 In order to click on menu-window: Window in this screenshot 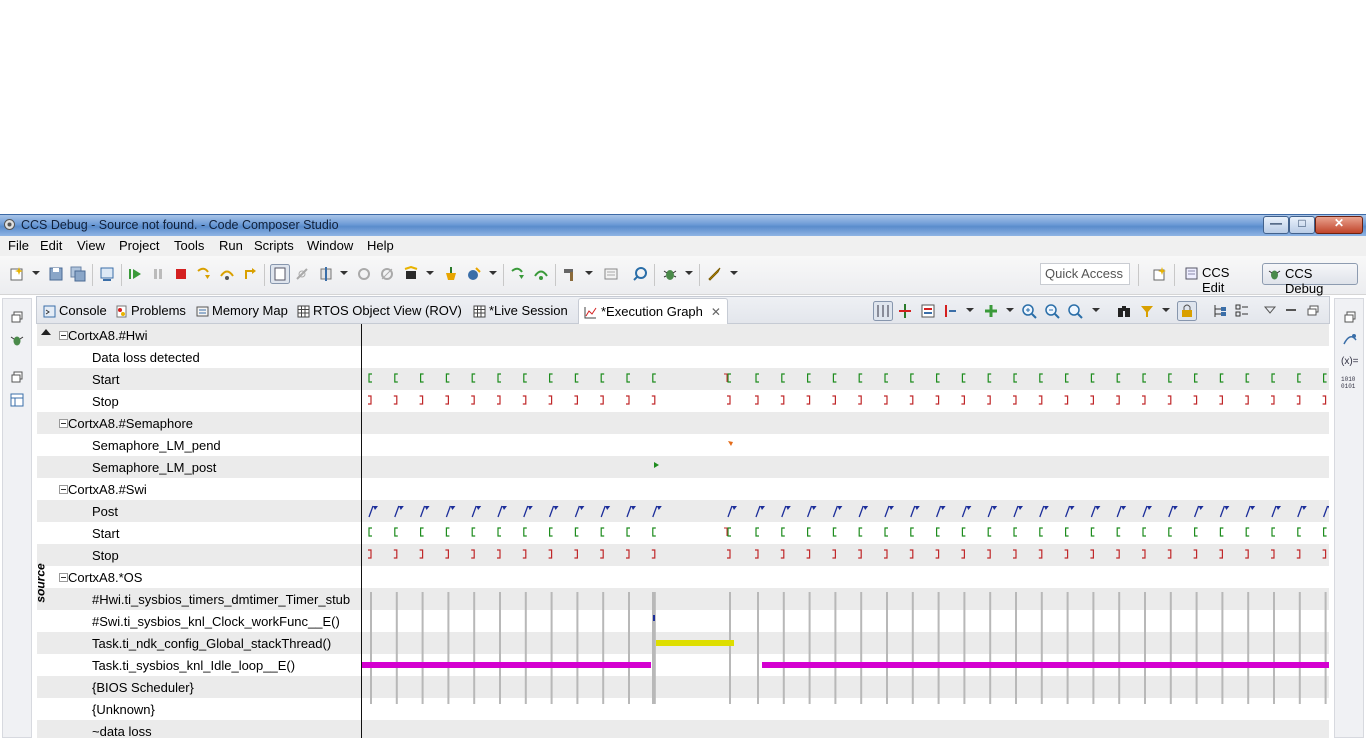, I will do `click(330, 245)`.